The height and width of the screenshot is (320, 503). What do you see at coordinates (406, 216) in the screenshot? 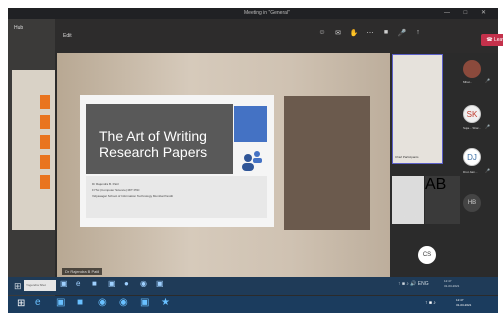
I see `participant-tile-label: Dr Yogendra Shet` at bounding box center [406, 216].